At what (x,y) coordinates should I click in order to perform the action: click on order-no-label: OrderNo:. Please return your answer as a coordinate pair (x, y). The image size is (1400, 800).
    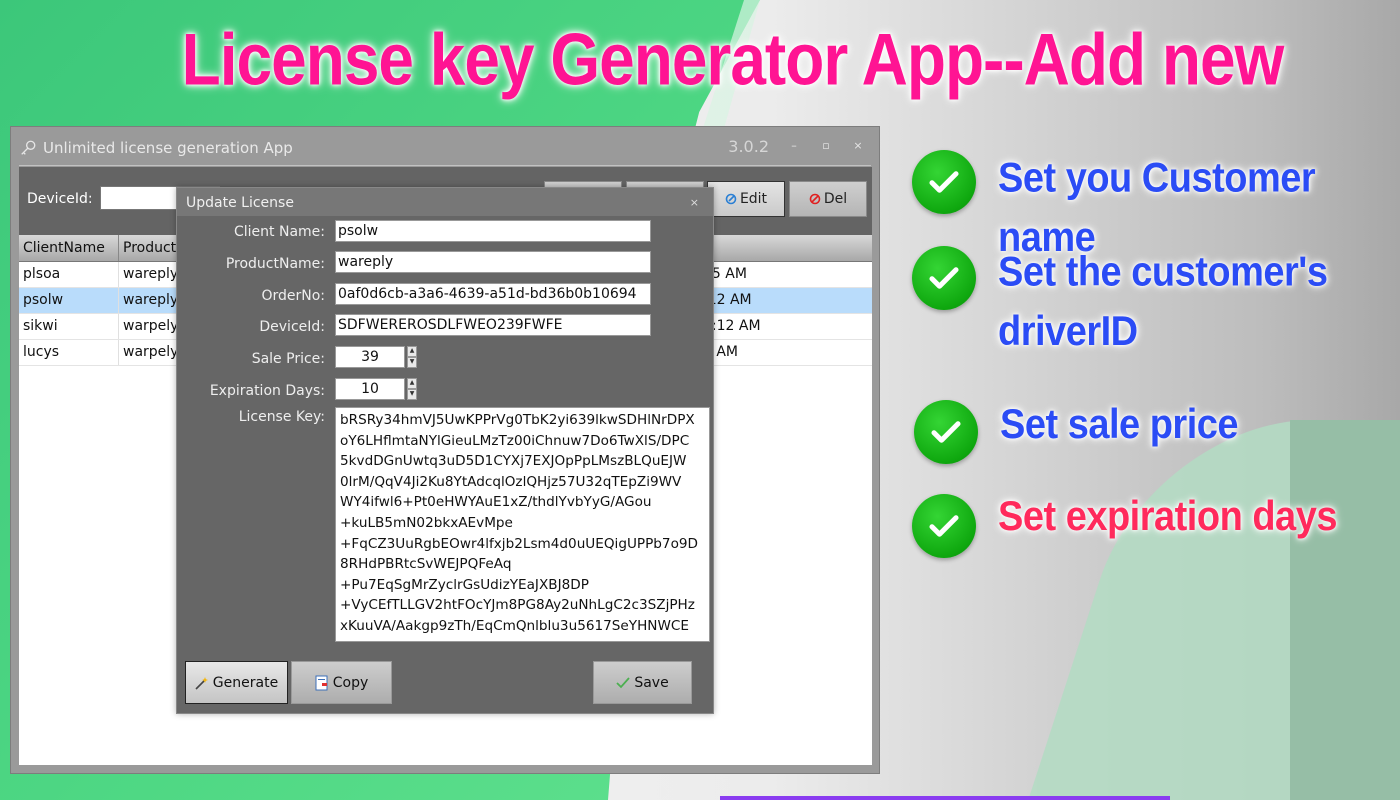
    Looking at the image, I should click on (293, 296).